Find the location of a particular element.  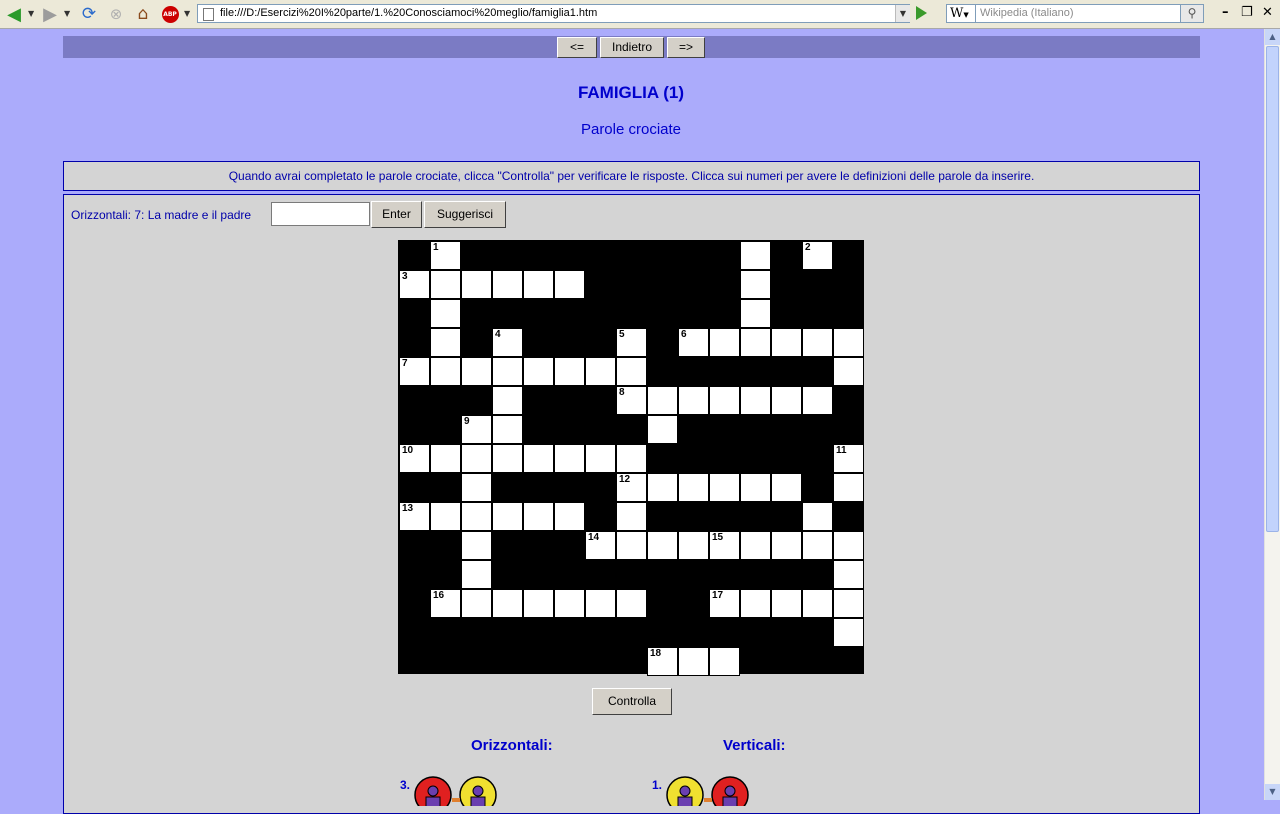

crossword-cell: 6 is located at coordinates (693, 342).